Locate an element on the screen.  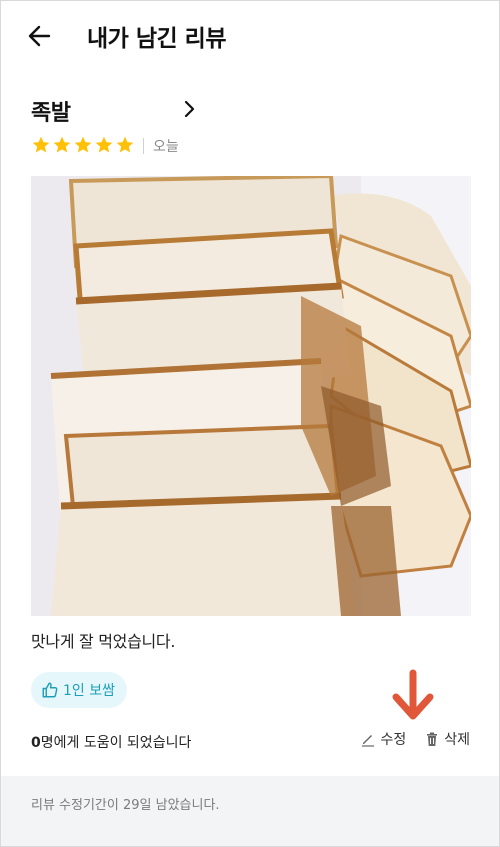
helpful-count: 0 is located at coordinates (36, 743).